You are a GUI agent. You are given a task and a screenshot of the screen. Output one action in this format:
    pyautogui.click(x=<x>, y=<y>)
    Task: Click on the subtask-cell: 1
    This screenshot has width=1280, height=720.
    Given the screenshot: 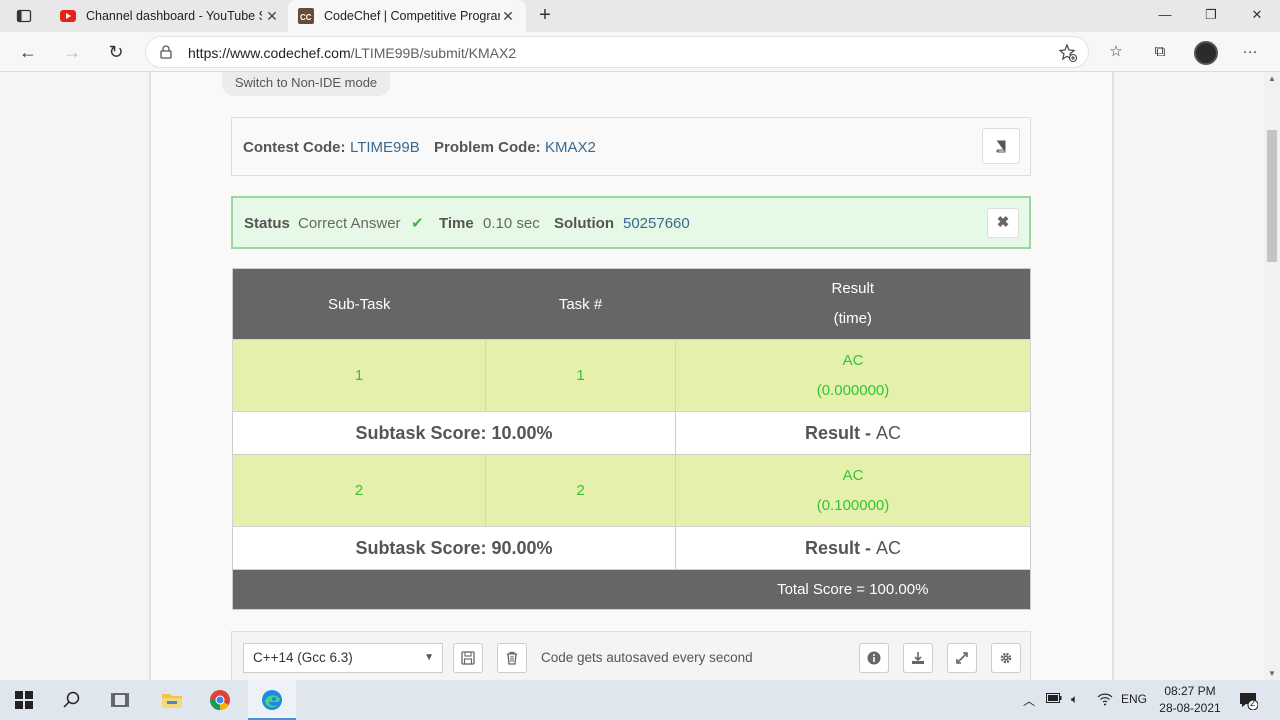 What is the action you would take?
    pyautogui.click(x=359, y=375)
    